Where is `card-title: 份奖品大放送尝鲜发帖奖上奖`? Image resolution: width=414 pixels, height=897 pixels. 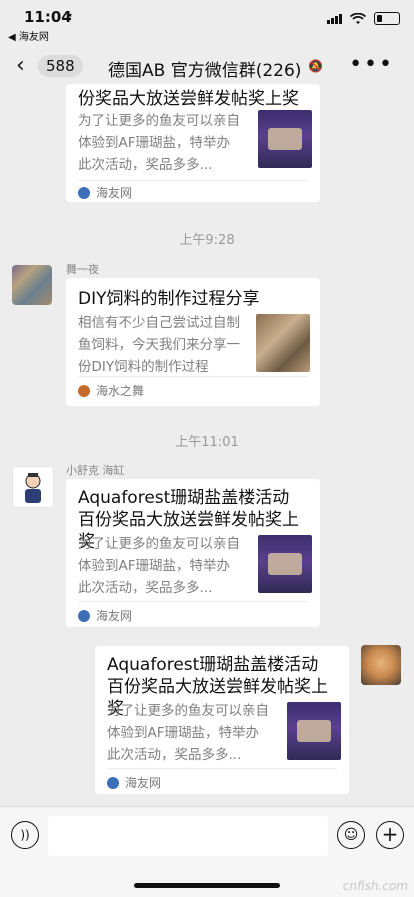
card-title: 份奖品大放送尝鲜发帖奖上奖 is located at coordinates (188, 99).